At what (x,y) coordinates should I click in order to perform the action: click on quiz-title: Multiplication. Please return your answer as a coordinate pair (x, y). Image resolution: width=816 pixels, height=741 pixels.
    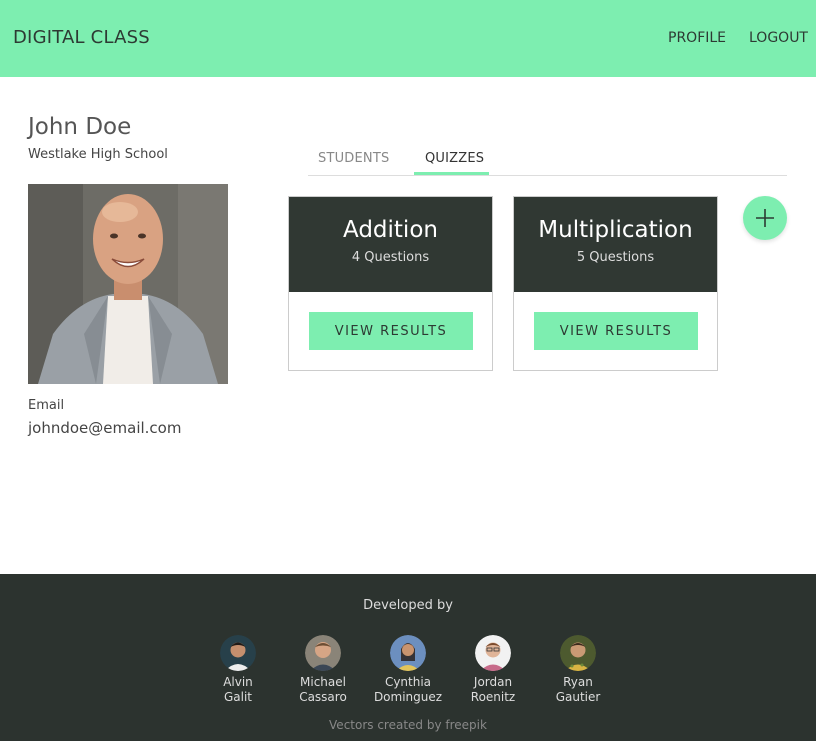
    Looking at the image, I should click on (615, 230).